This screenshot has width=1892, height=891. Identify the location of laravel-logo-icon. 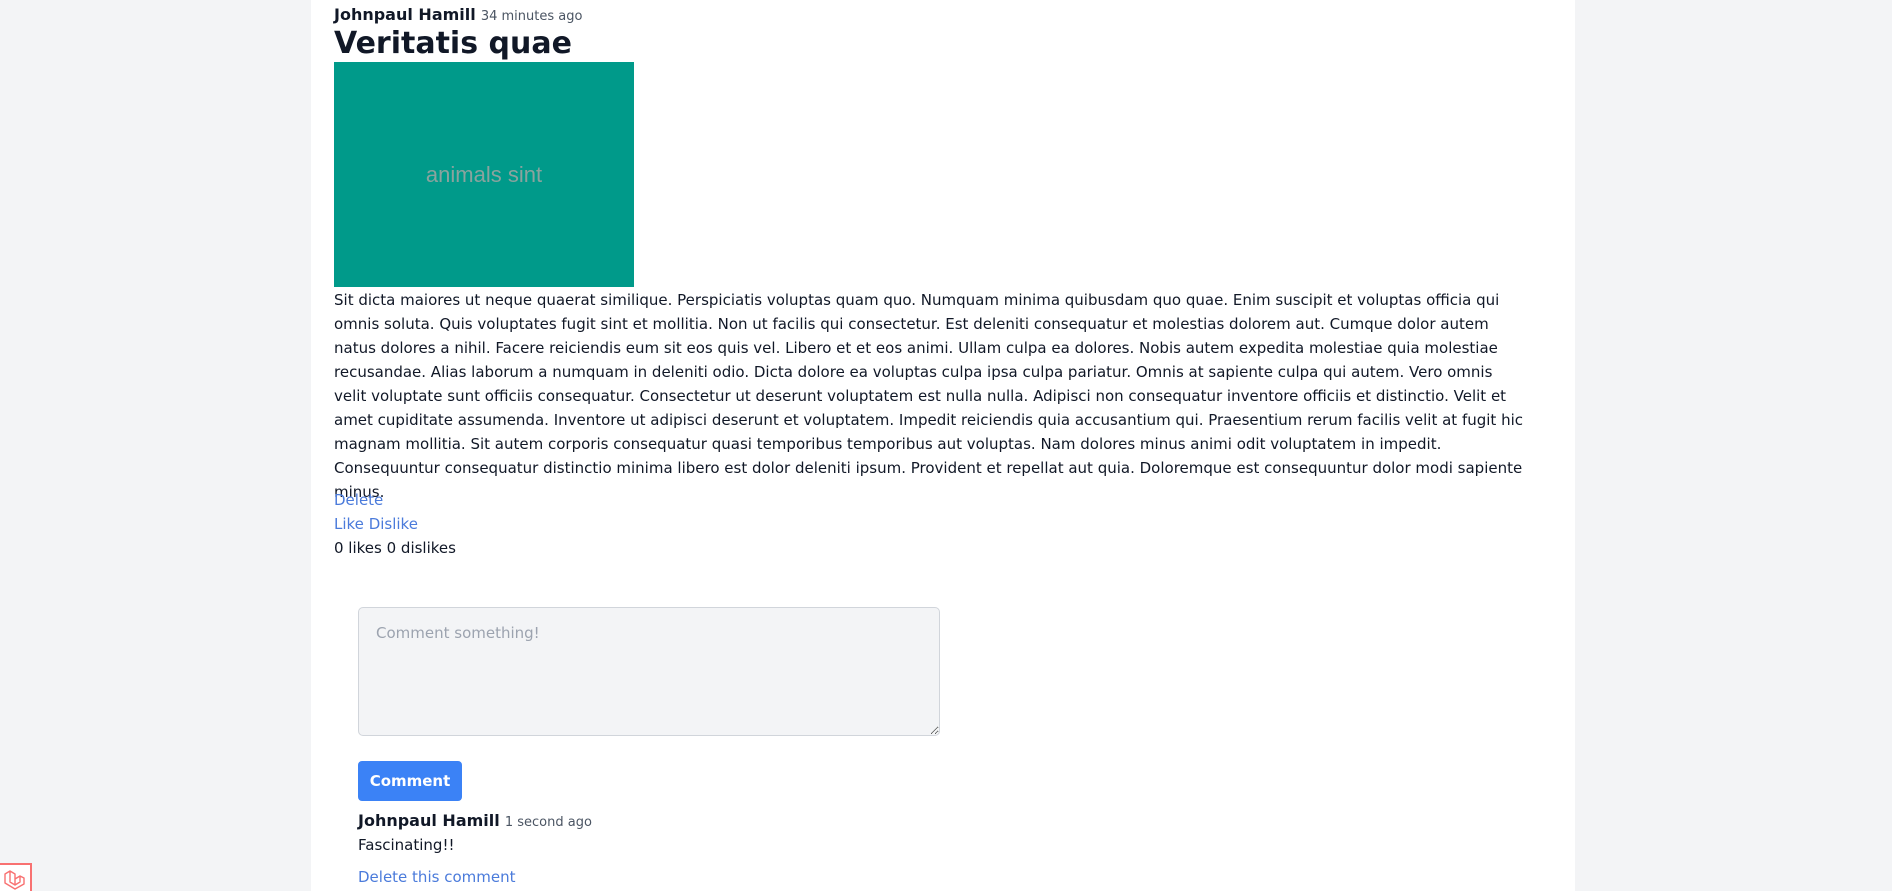
(16, 877).